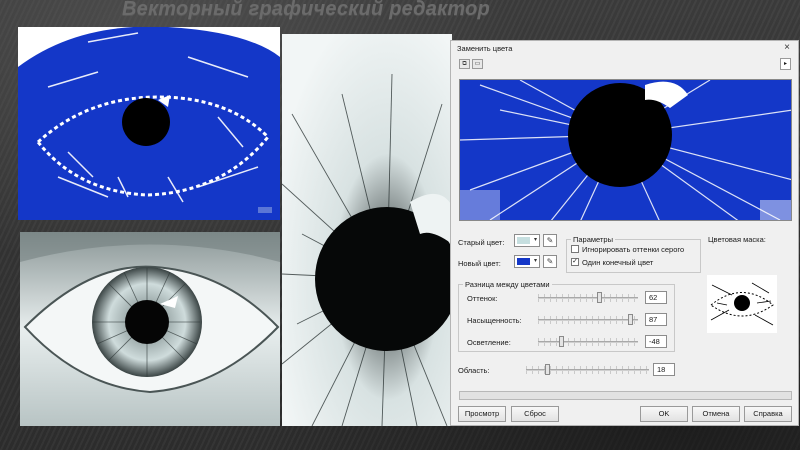 This screenshot has height=450, width=800. Describe the element at coordinates (625, 150) in the screenshot. I see `preview-image` at that location.